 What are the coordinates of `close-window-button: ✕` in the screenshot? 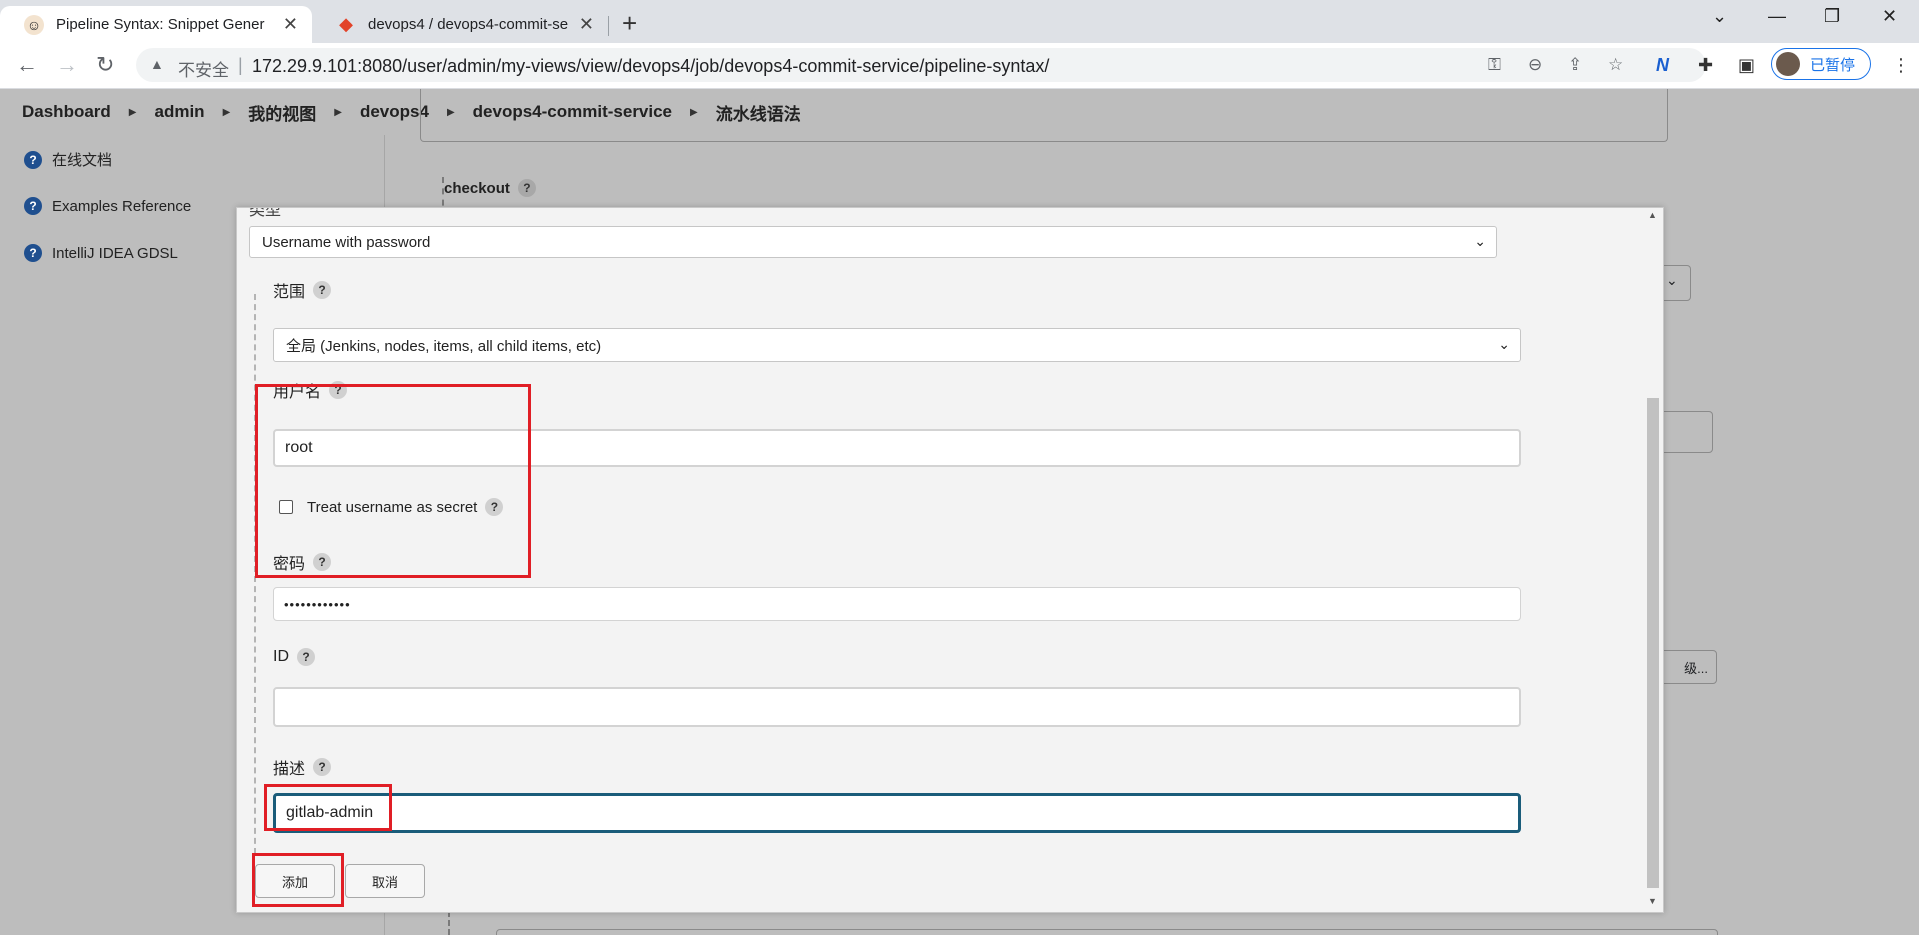 It's located at (1889, 16).